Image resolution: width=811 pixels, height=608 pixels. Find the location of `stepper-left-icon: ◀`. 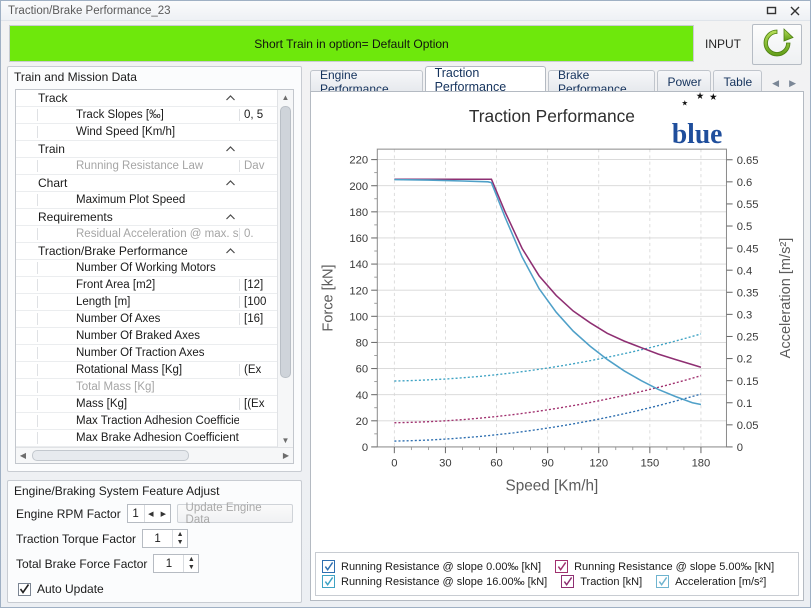

stepper-left-icon: ◀ is located at coordinates (151, 513).